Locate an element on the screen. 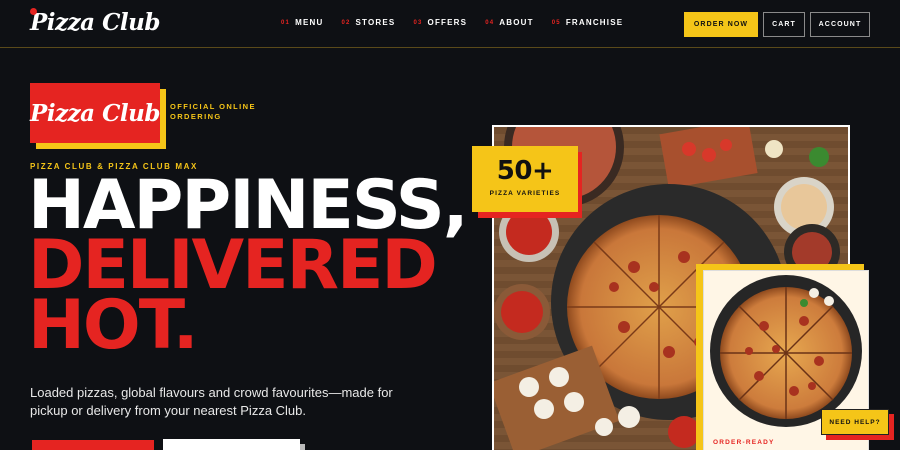  order-now-button: ORDER NOW is located at coordinates (721, 24).